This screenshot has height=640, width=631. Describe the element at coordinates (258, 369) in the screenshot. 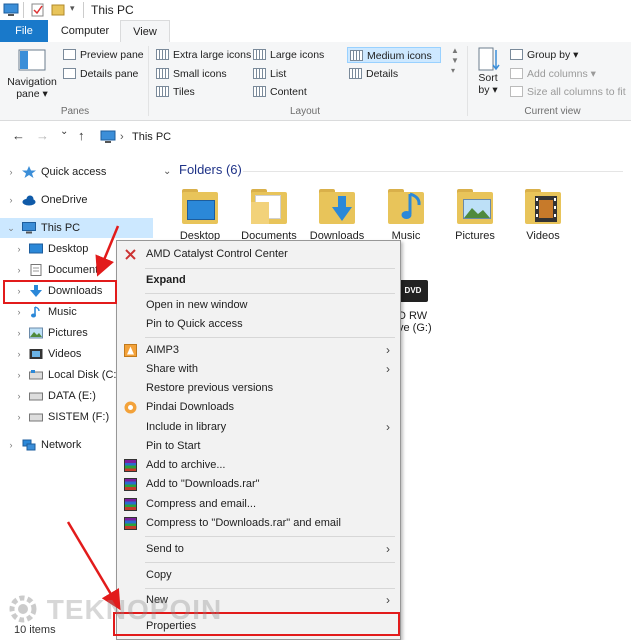

I see `menu-item-share-with: Share with ›` at that location.